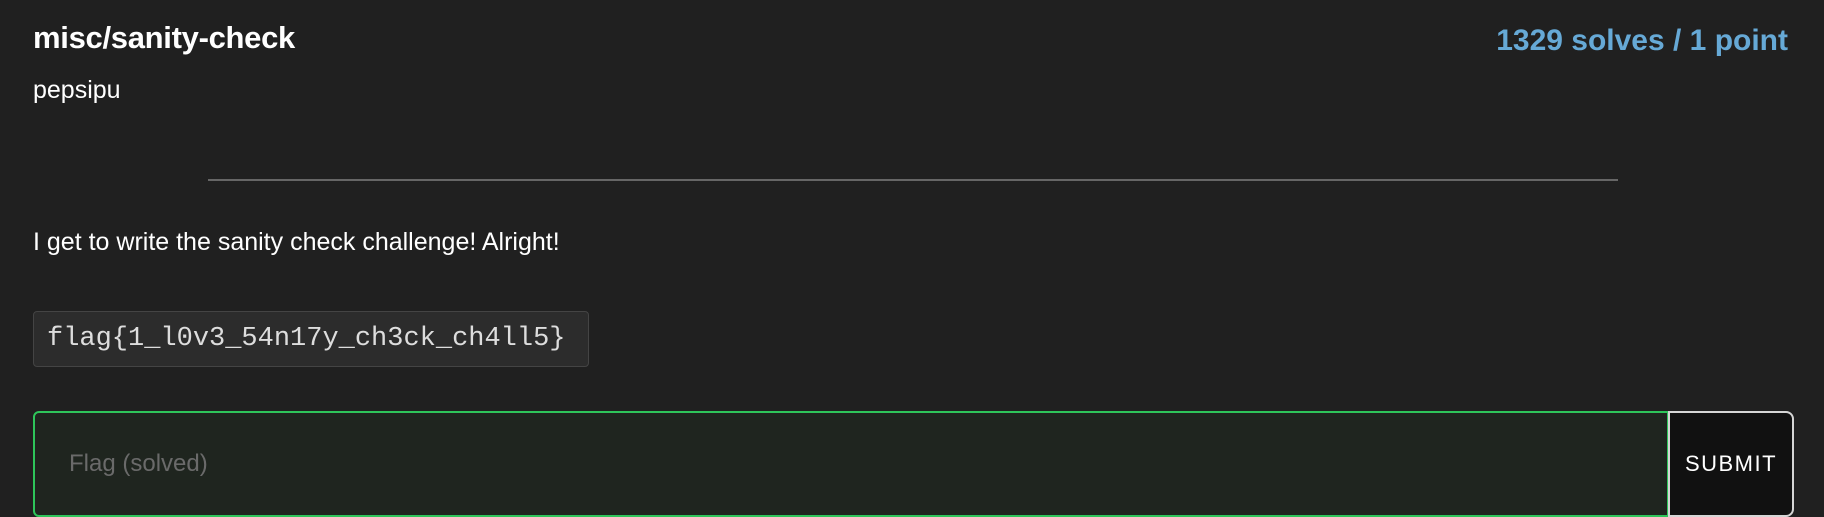 The width and height of the screenshot is (1824, 517). I want to click on solves-points: 1329 solves / 1 point, so click(1642, 40).